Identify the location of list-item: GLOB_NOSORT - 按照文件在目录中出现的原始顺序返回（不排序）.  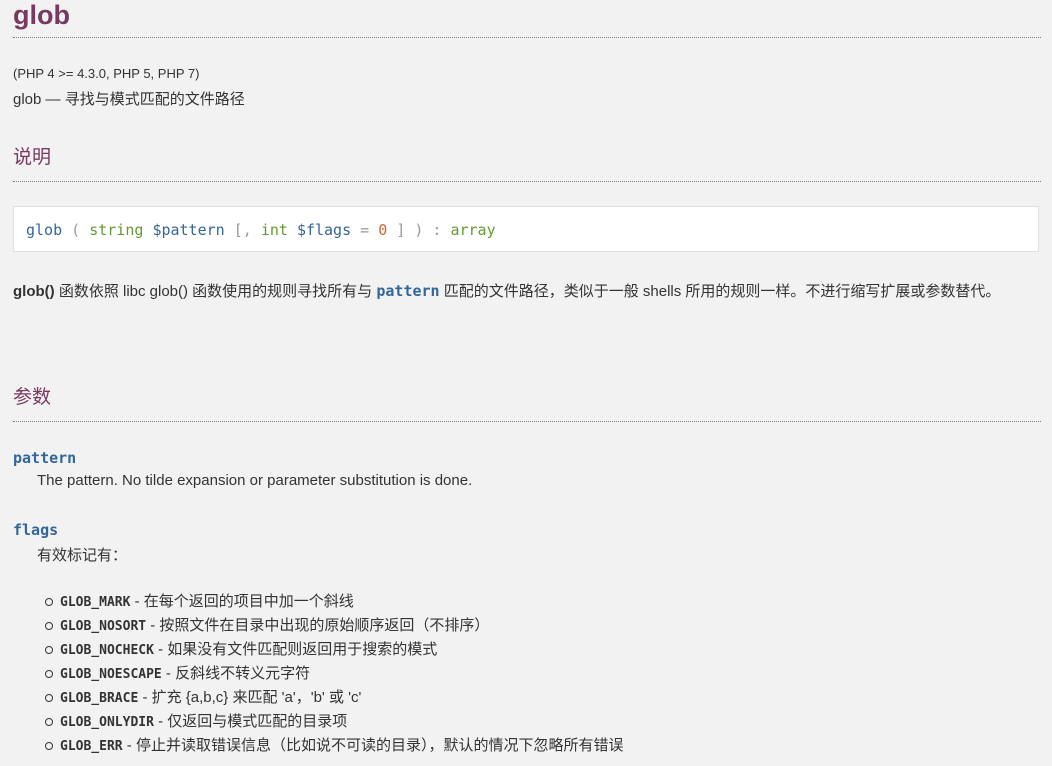
(333, 626).